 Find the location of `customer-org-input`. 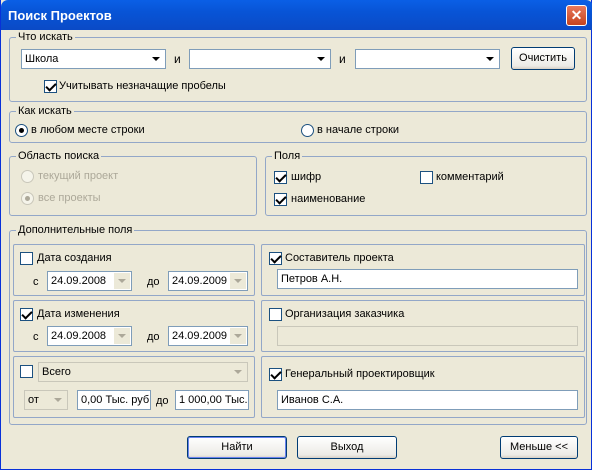

customer-org-input is located at coordinates (427, 336).